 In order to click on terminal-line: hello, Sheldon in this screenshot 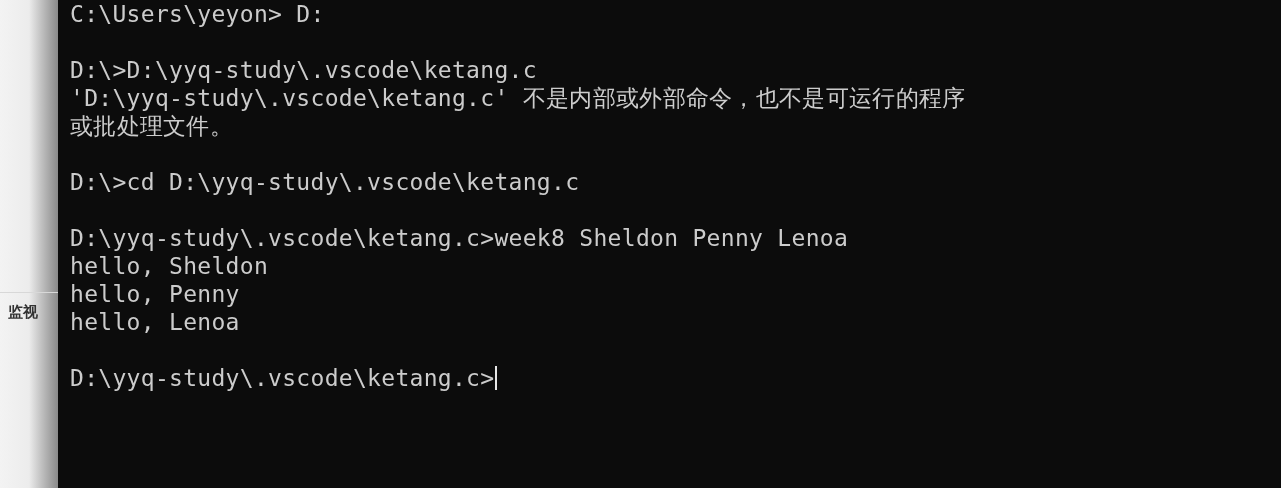, I will do `click(169, 266)`.